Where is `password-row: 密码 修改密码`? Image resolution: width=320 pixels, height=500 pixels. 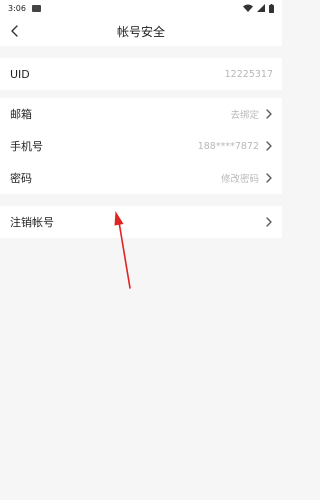 password-row: 密码 修改密码 is located at coordinates (141, 178).